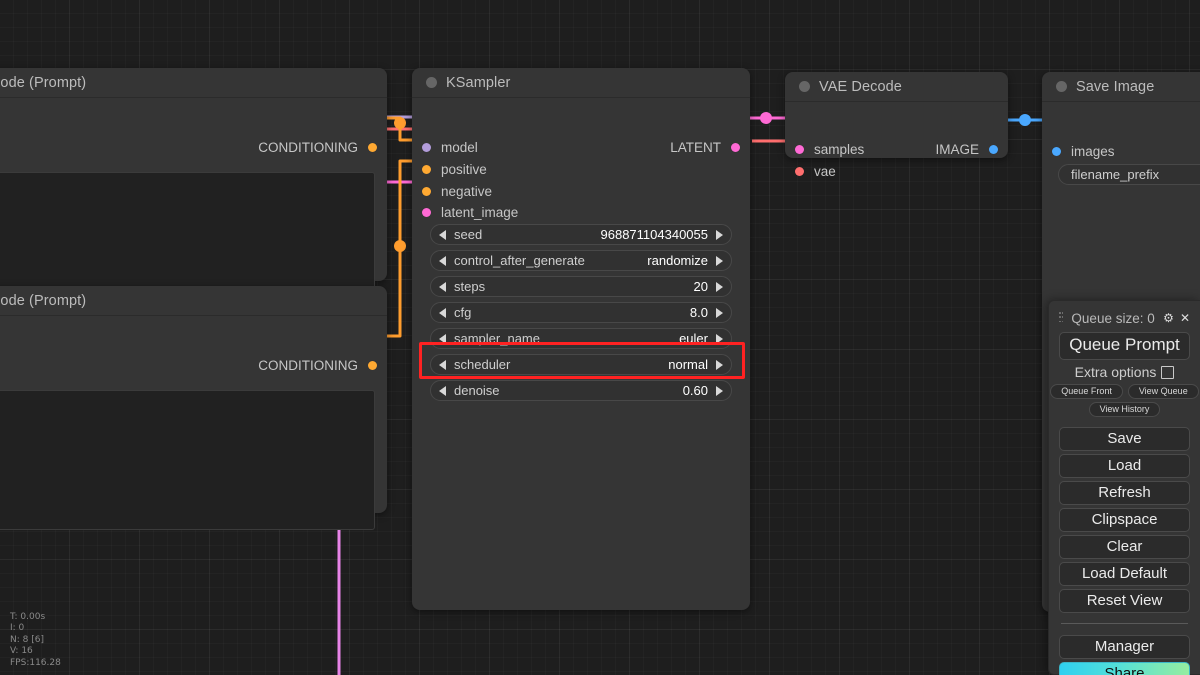  Describe the element at coordinates (693, 338) in the screenshot. I see `widget-value: euler` at that location.